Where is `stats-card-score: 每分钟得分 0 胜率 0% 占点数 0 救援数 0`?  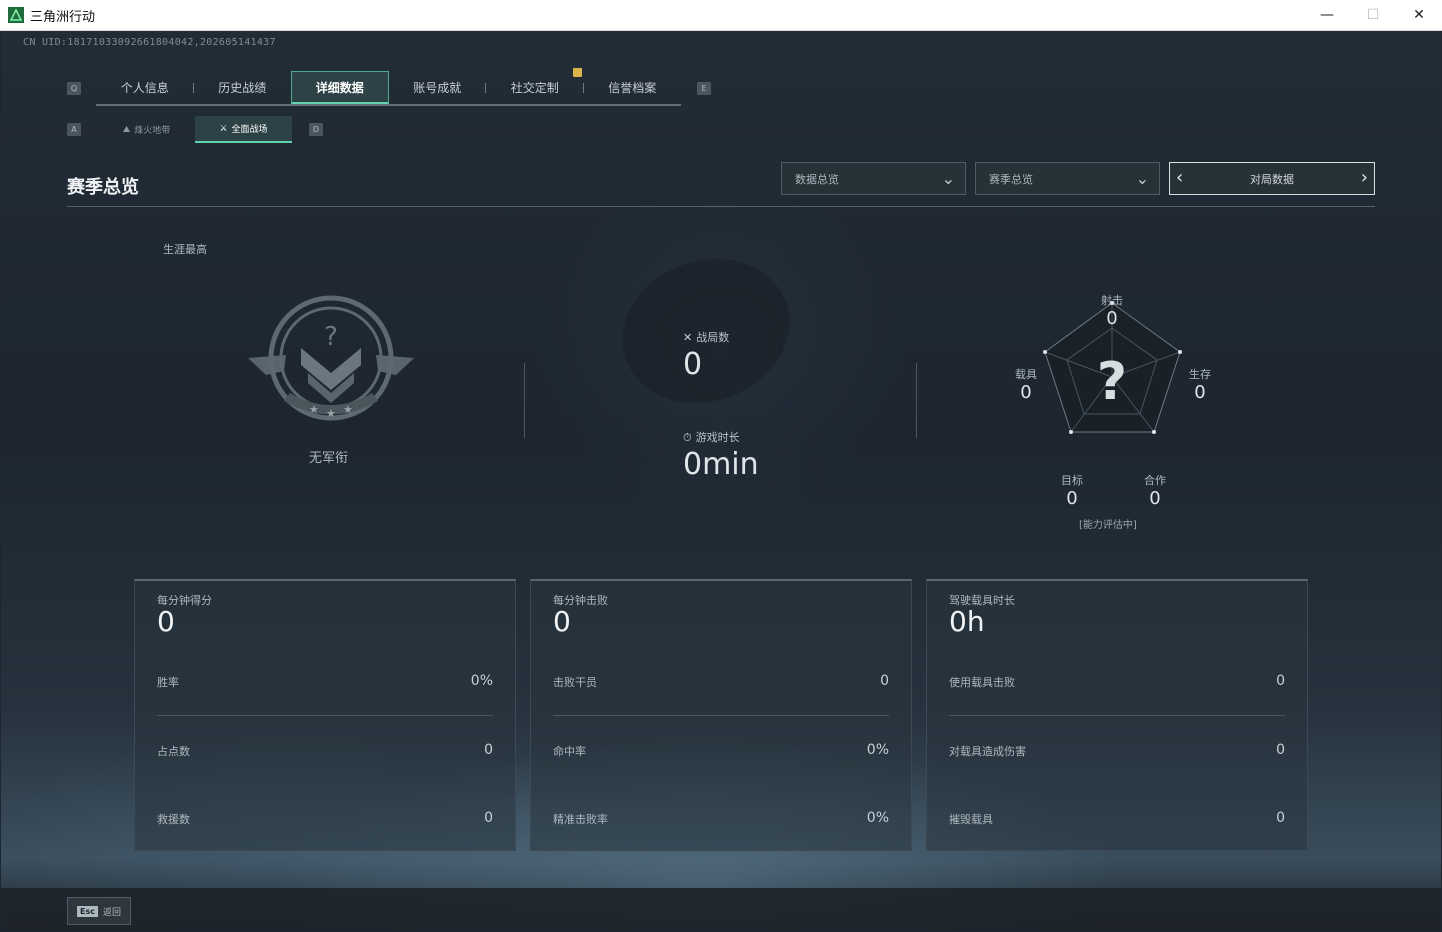 stats-card-score: 每分钟得分 0 胜率 0% 占点数 0 救援数 0 is located at coordinates (325, 715).